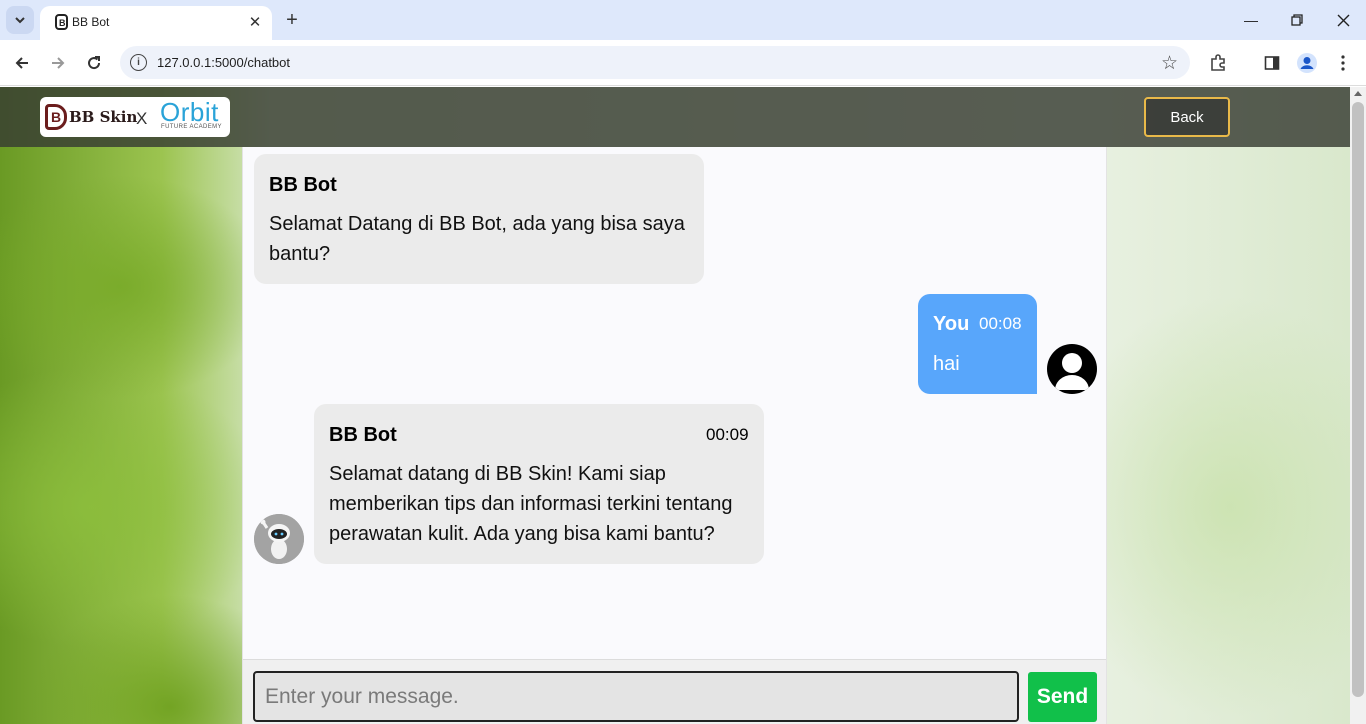 This screenshot has width=1366, height=724. What do you see at coordinates (255, 22) in the screenshot?
I see `close-icon: ✕` at bounding box center [255, 22].